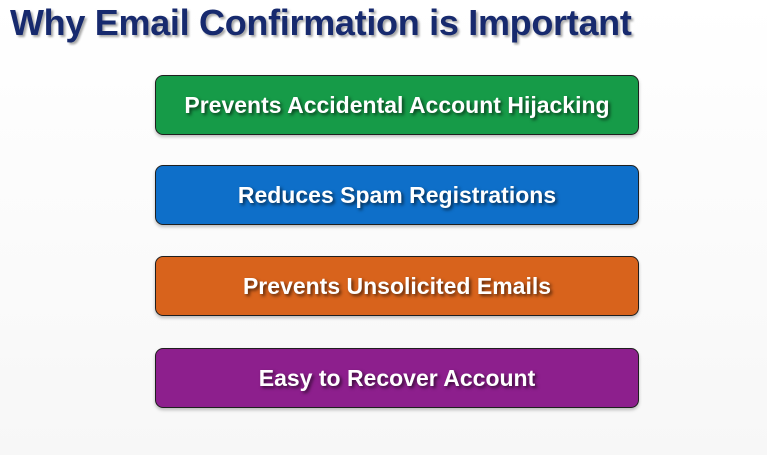 This screenshot has height=455, width=767. I want to click on benefit-box-label: Reduces Spam Registrations, so click(397, 194).